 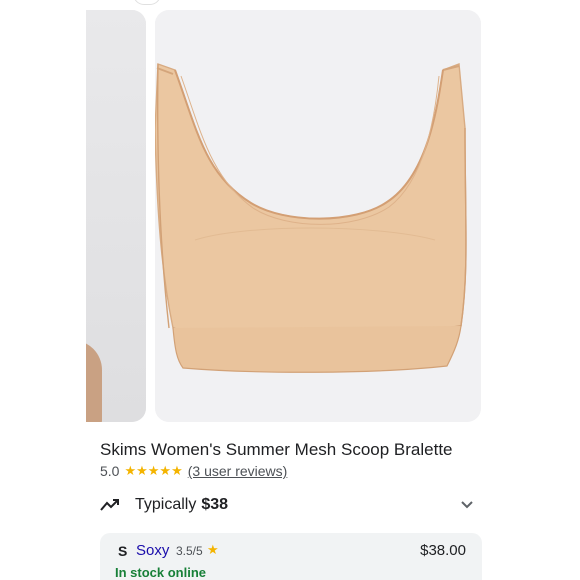 What do you see at coordinates (109, 505) in the screenshot?
I see `trending-icon` at bounding box center [109, 505].